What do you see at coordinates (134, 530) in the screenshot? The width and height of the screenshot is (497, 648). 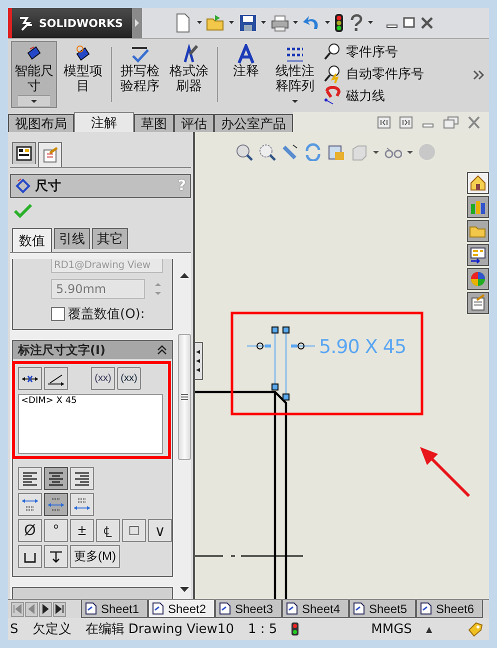 I see `symbol-button: □` at bounding box center [134, 530].